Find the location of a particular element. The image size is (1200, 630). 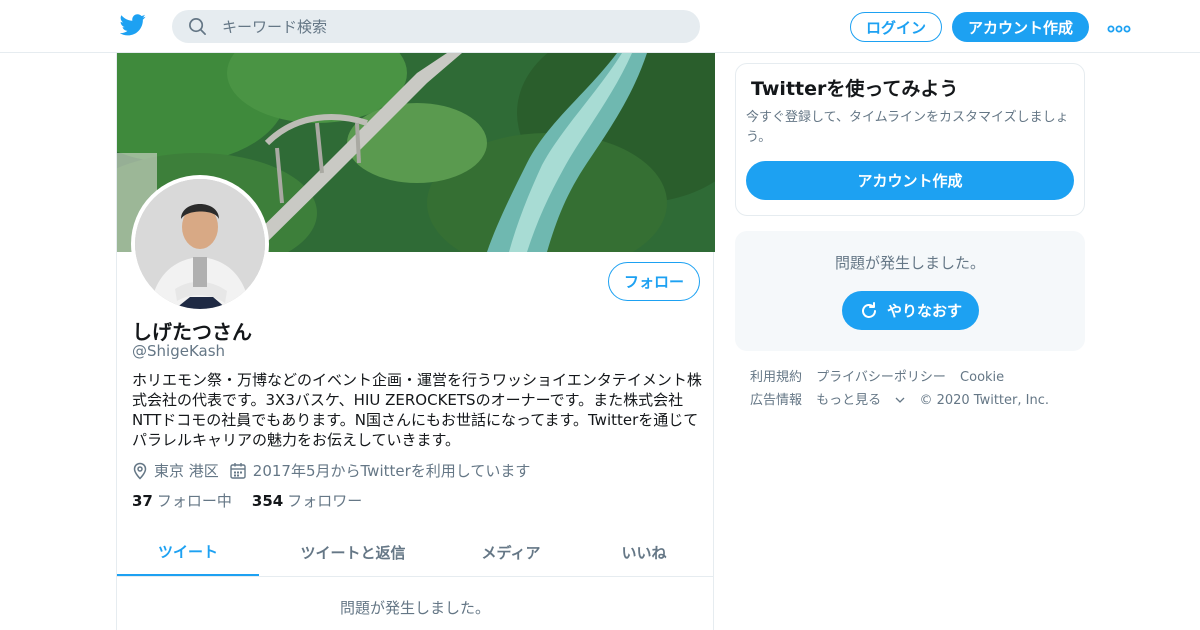

profile-tabs: ツイート ツイートと返信 メディア いいね is located at coordinates (415, 552).